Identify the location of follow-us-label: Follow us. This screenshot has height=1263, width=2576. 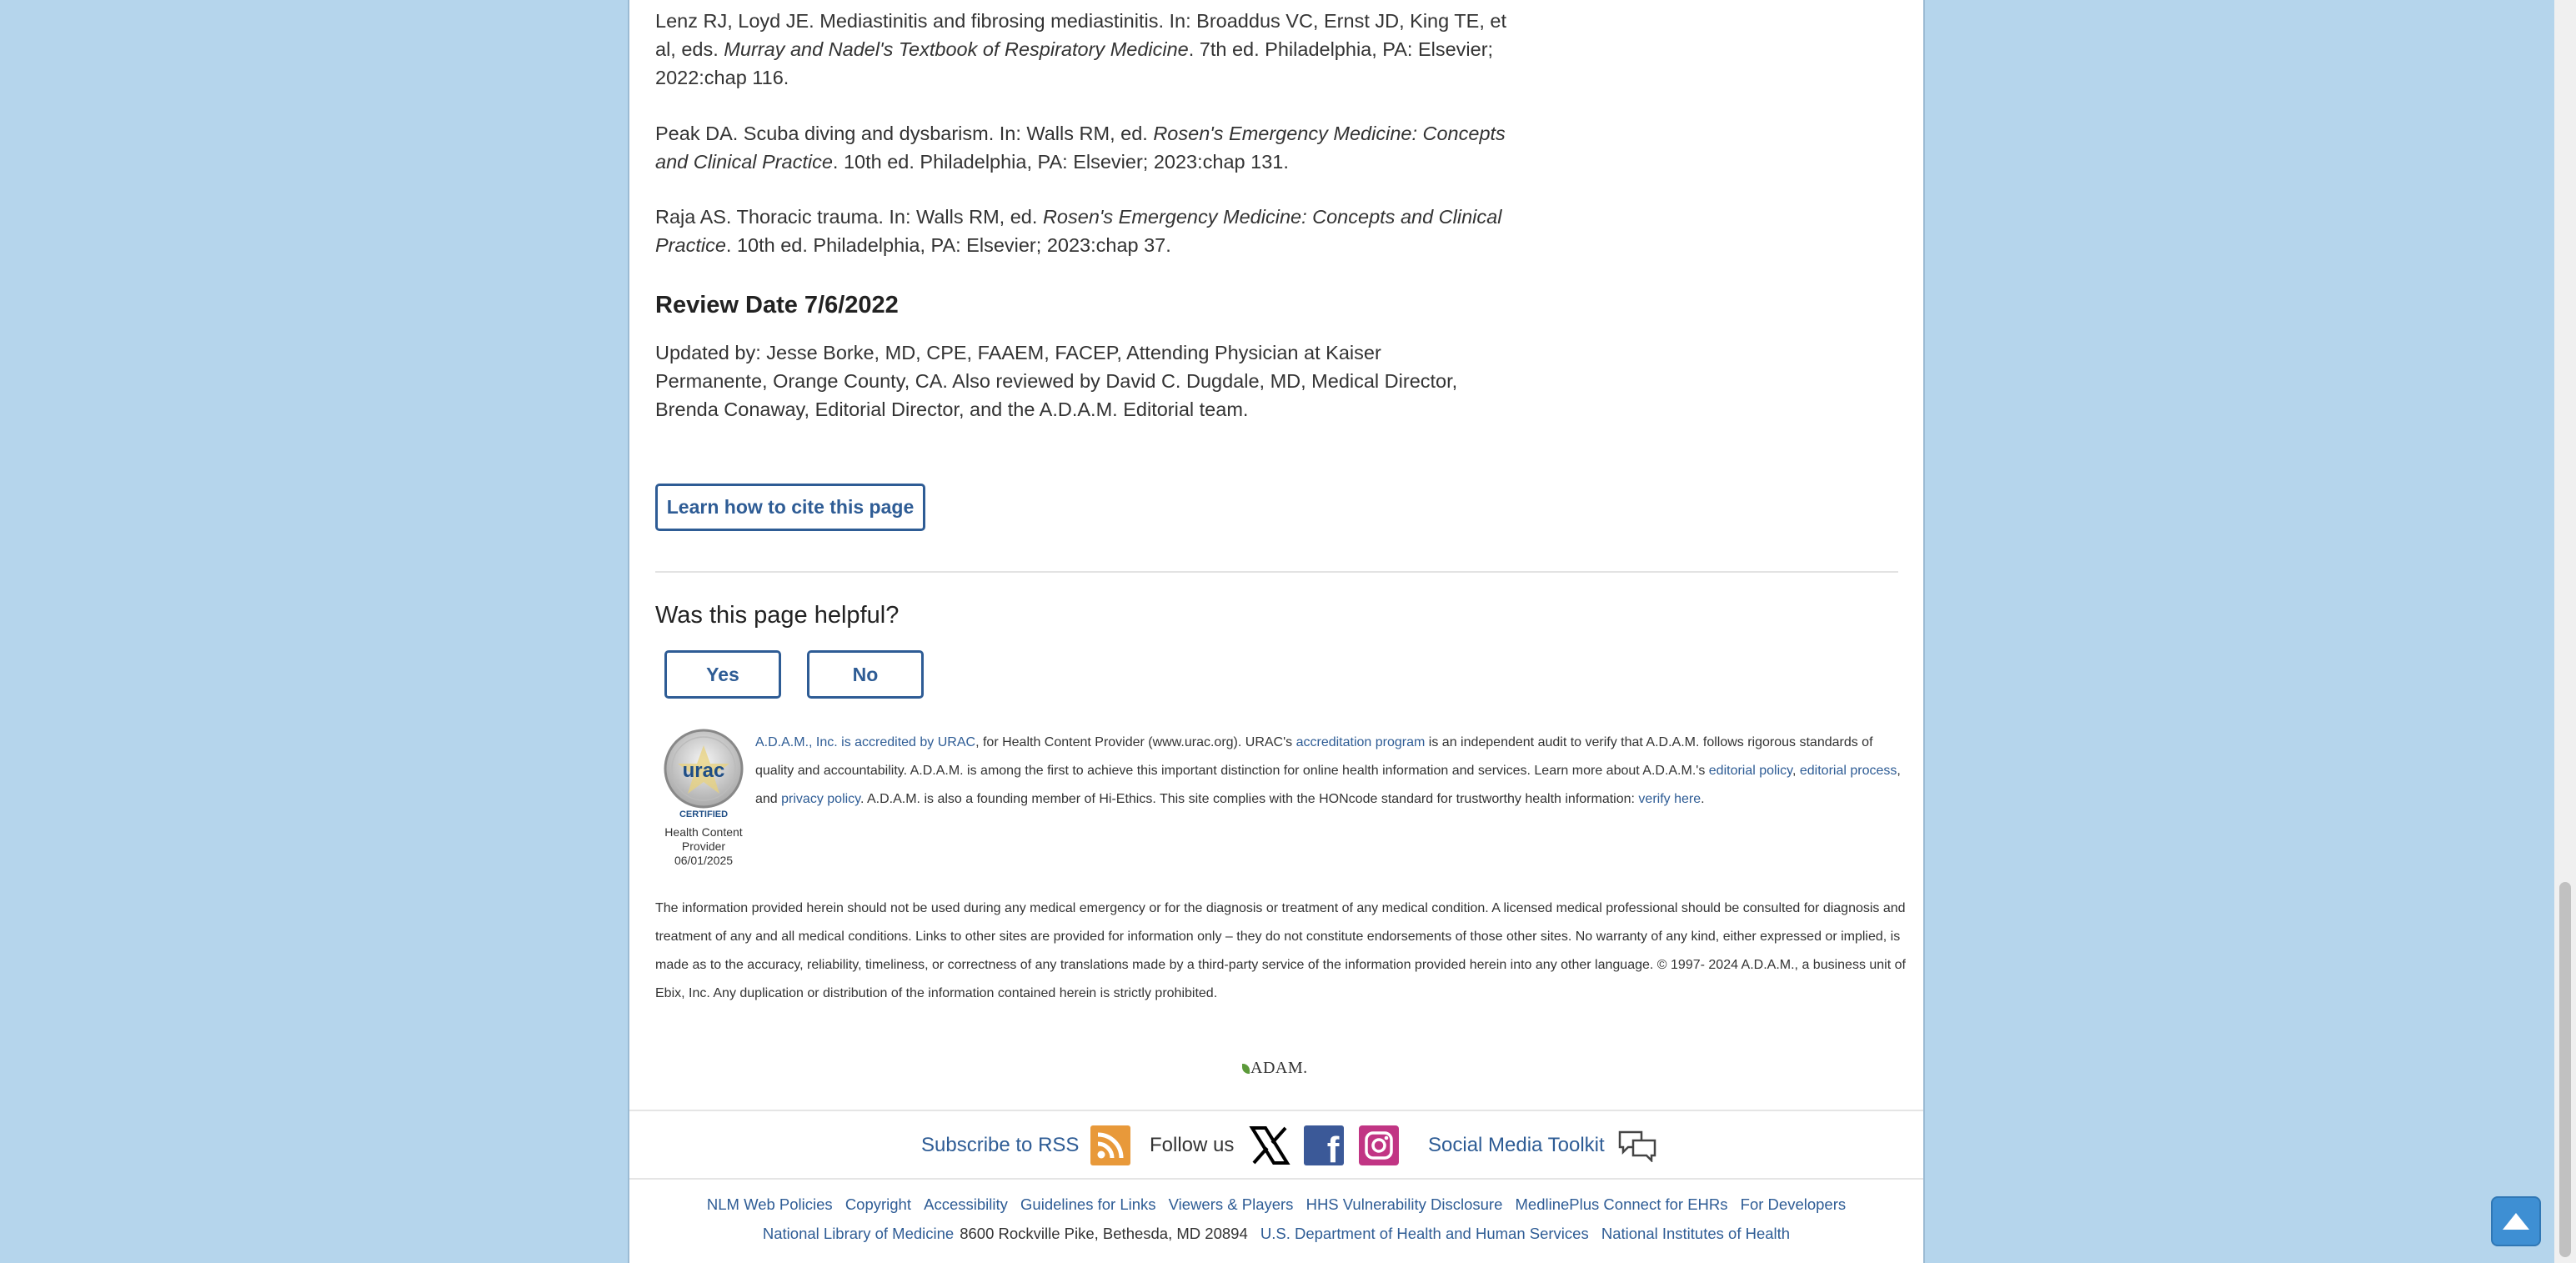
(1192, 1145).